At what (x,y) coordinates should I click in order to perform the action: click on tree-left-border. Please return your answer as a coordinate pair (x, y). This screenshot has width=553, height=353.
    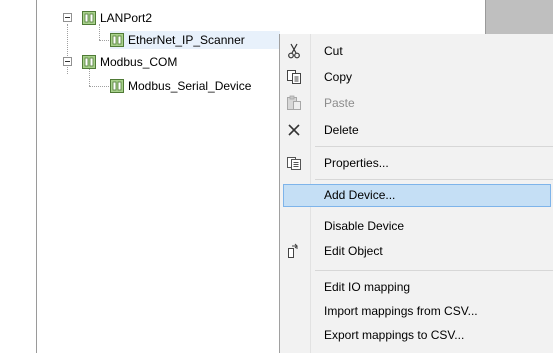
    Looking at the image, I should click on (36, 176).